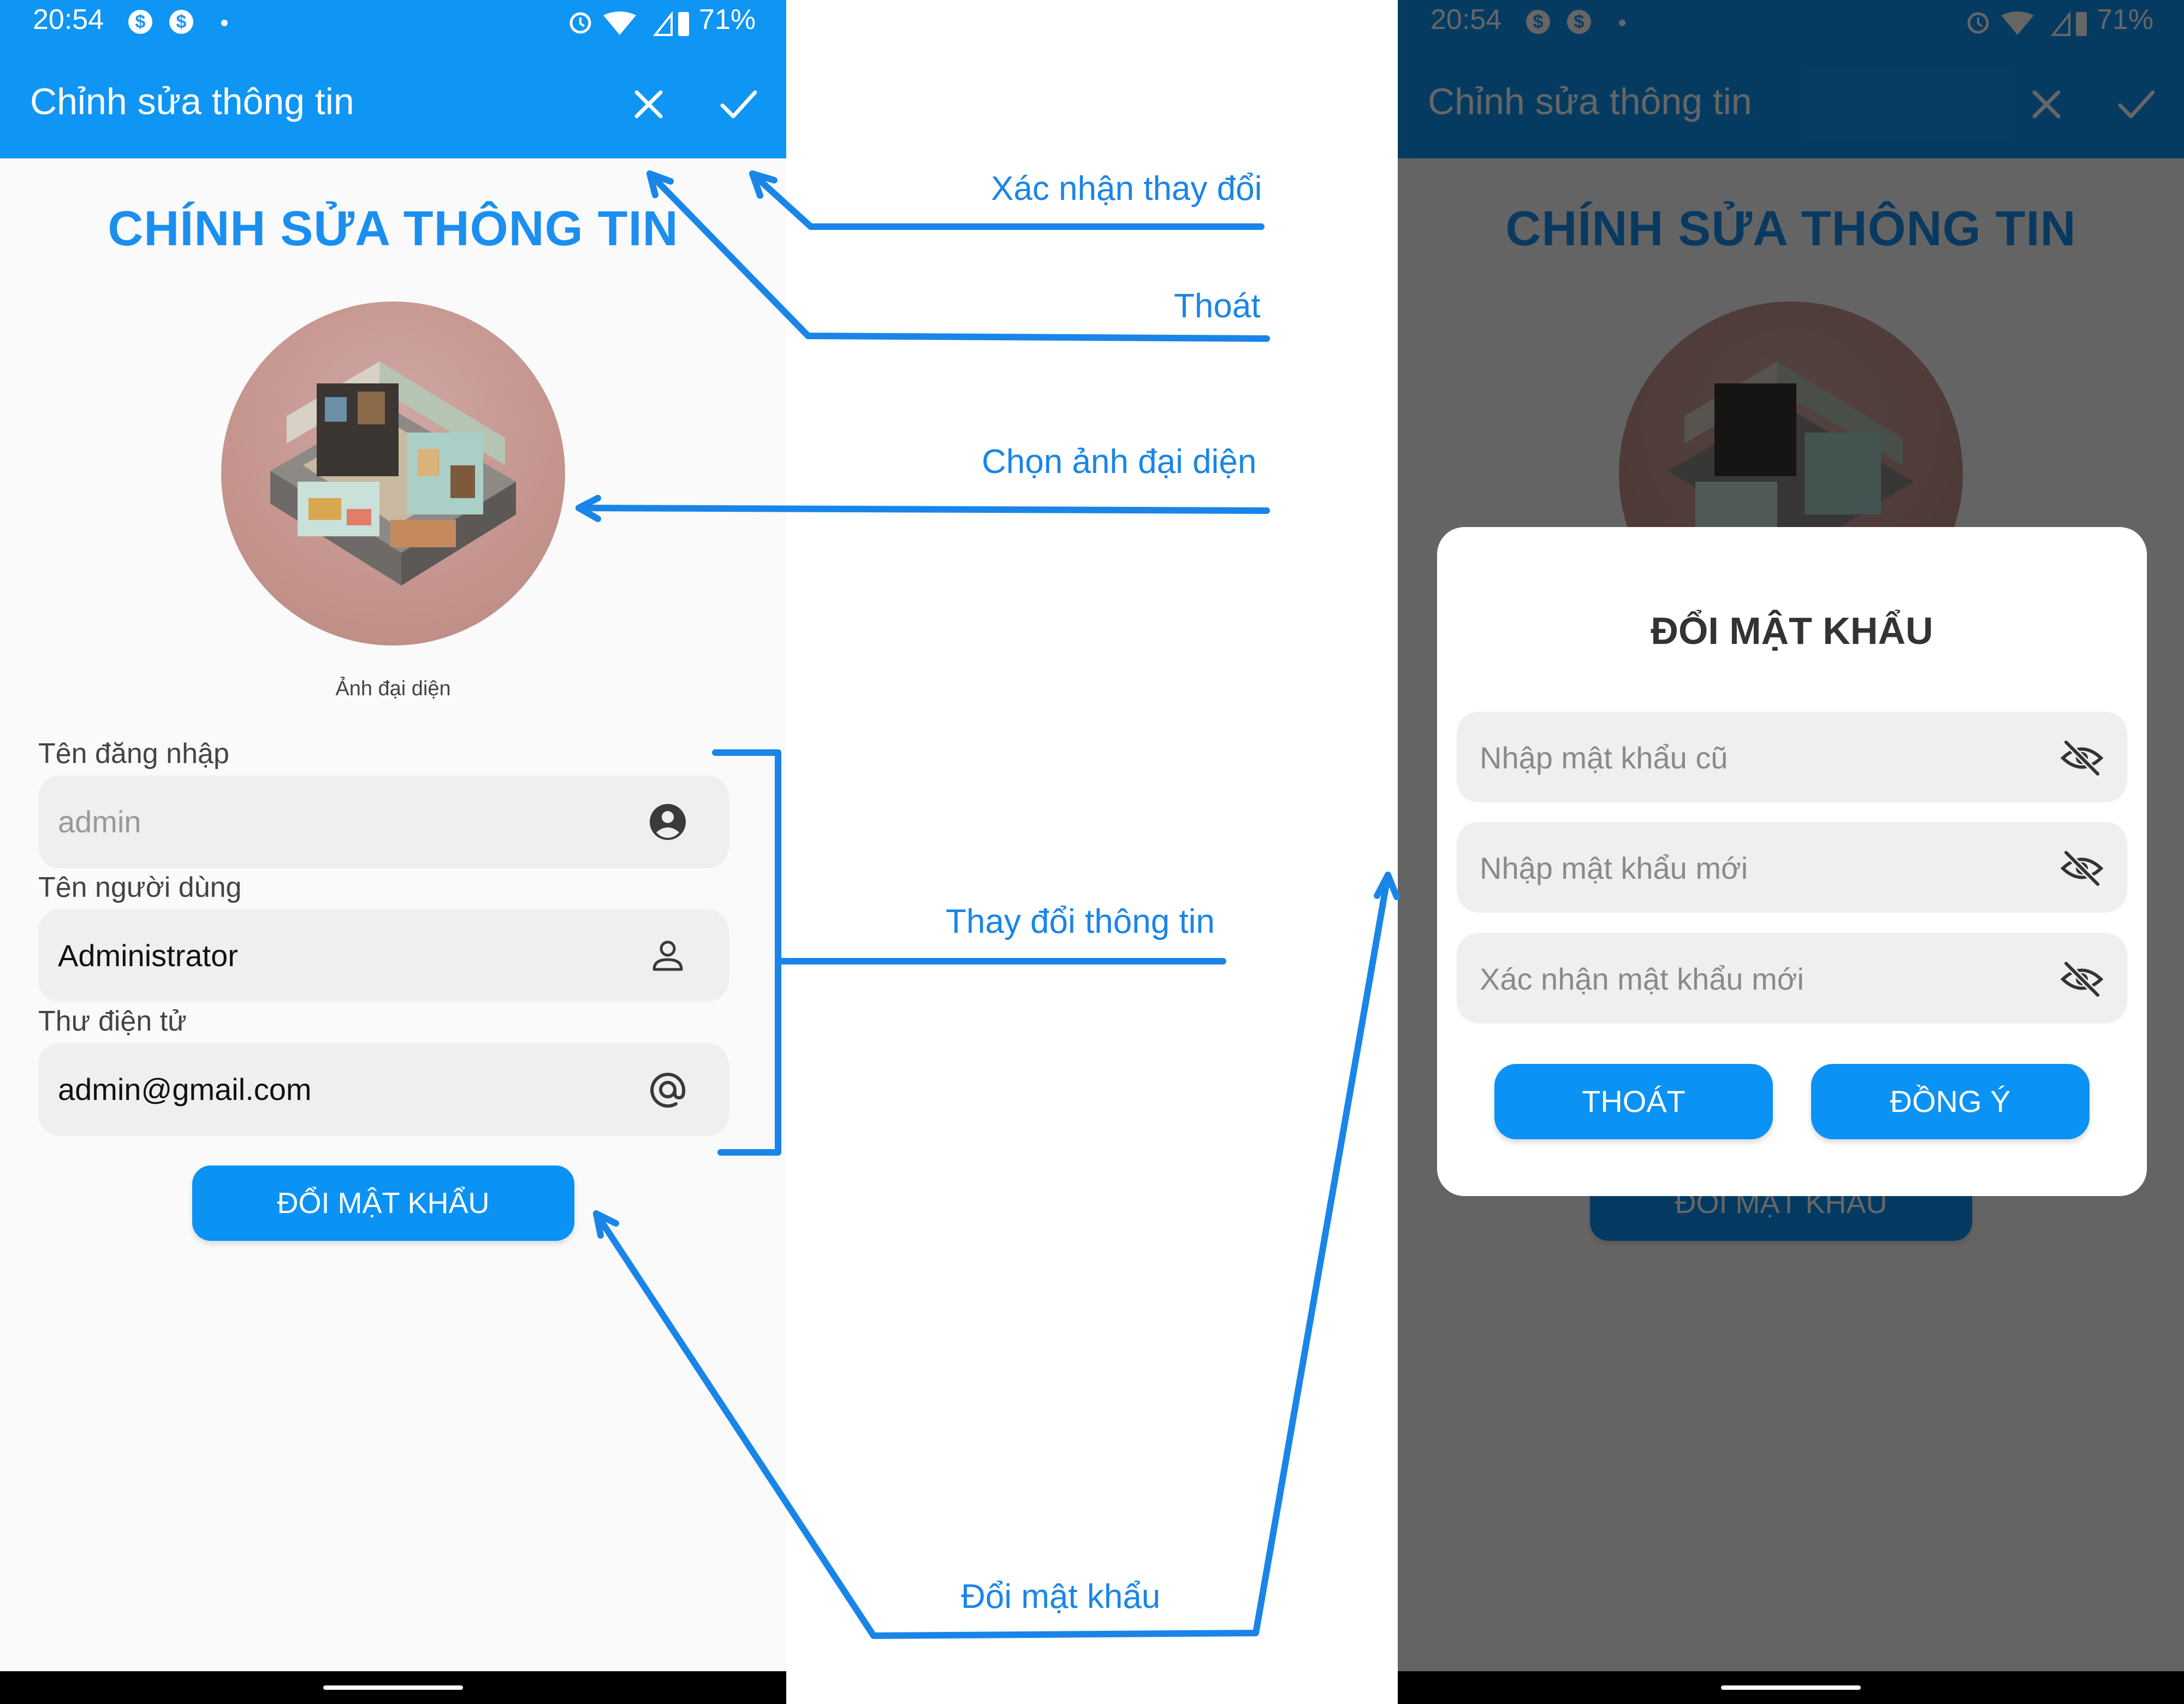 The height and width of the screenshot is (1704, 2184). What do you see at coordinates (668, 1090) in the screenshot?
I see `at-sign-icon` at bounding box center [668, 1090].